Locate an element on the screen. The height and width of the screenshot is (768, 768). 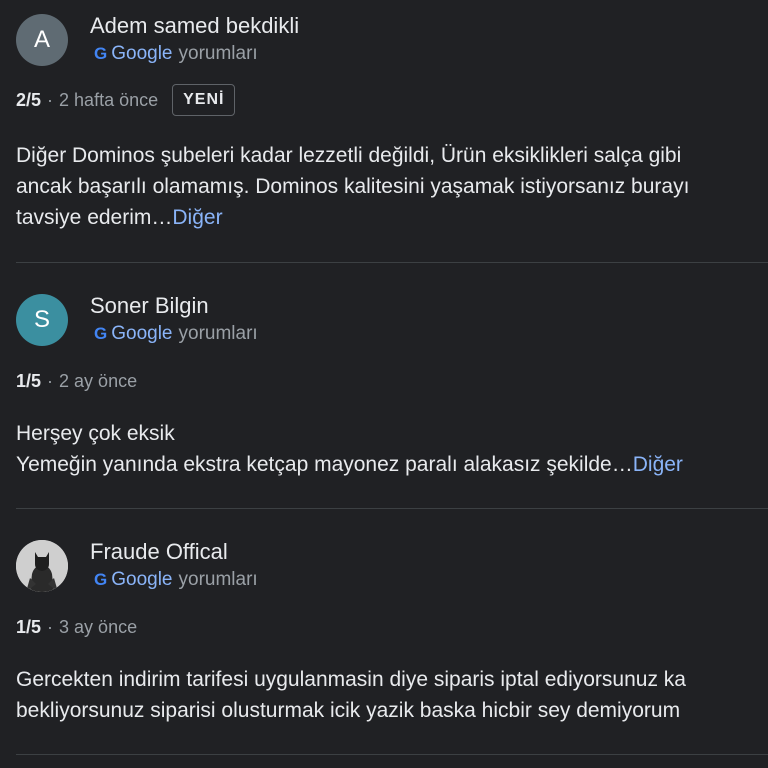
avatar: A is located at coordinates (42, 40).